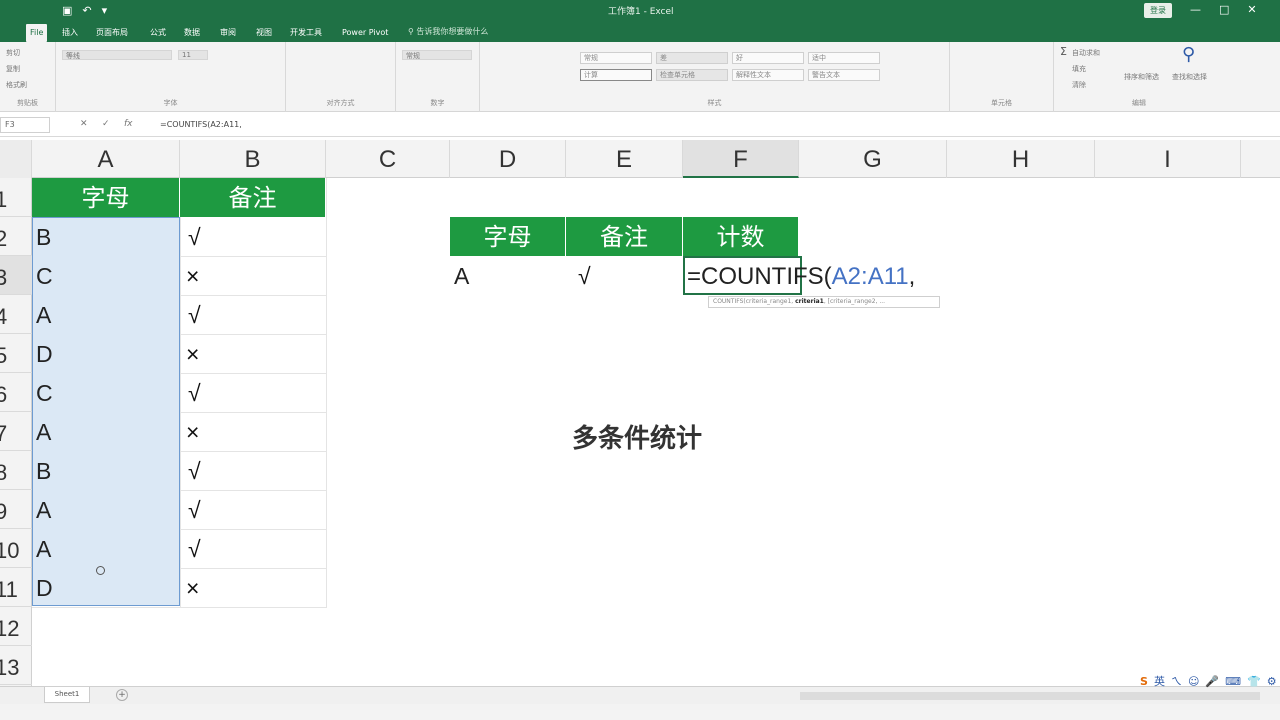 This screenshot has width=1280, height=720. I want to click on row-header-13: 13, so click(16, 665).